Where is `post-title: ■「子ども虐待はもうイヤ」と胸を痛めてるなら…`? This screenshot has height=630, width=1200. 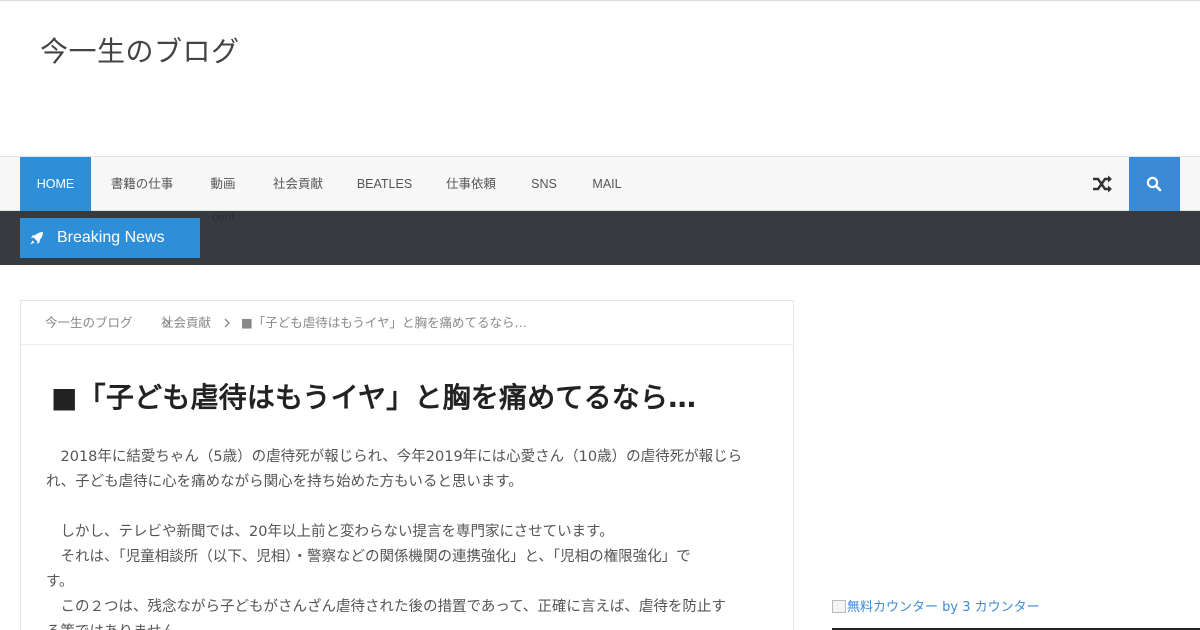
post-title: ■「子ども虐待はもうイヤ」と胸を痛めてるなら… is located at coordinates (374, 397).